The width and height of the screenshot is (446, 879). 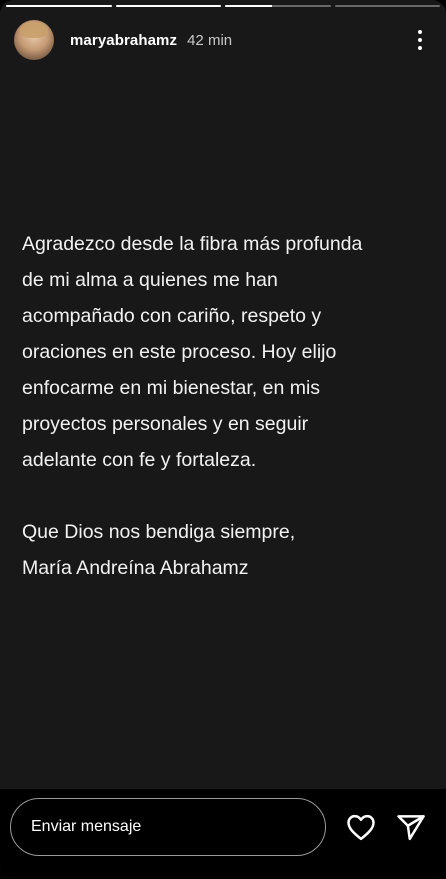 What do you see at coordinates (139, 460) in the screenshot?
I see `text-line: adelante con fe y fortaleza.` at bounding box center [139, 460].